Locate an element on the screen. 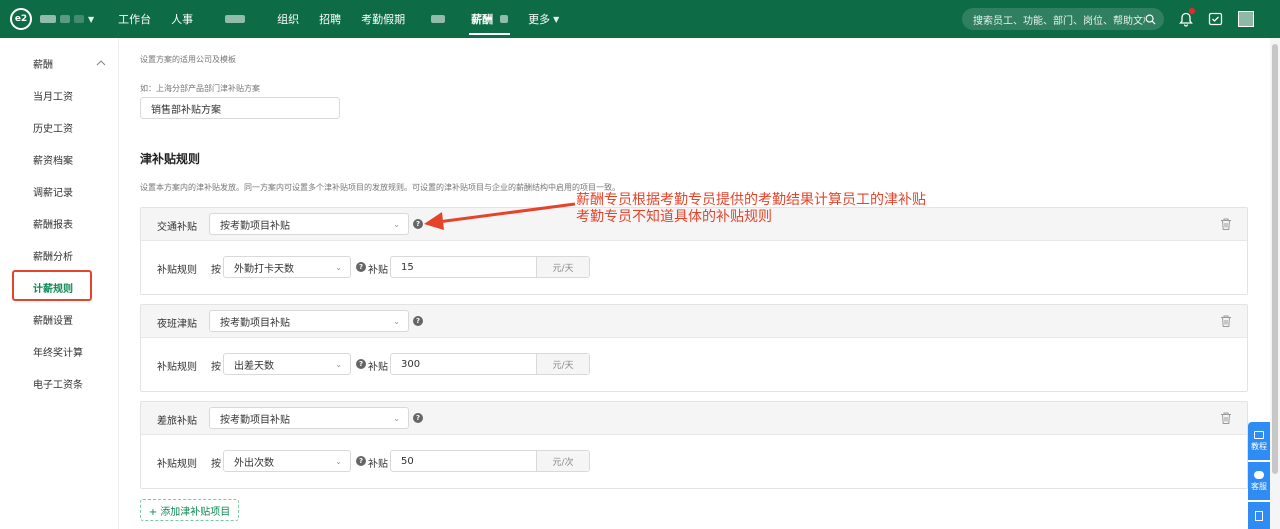 The image size is (1280, 529). customer-service-tab: 客服 is located at coordinates (1259, 481).